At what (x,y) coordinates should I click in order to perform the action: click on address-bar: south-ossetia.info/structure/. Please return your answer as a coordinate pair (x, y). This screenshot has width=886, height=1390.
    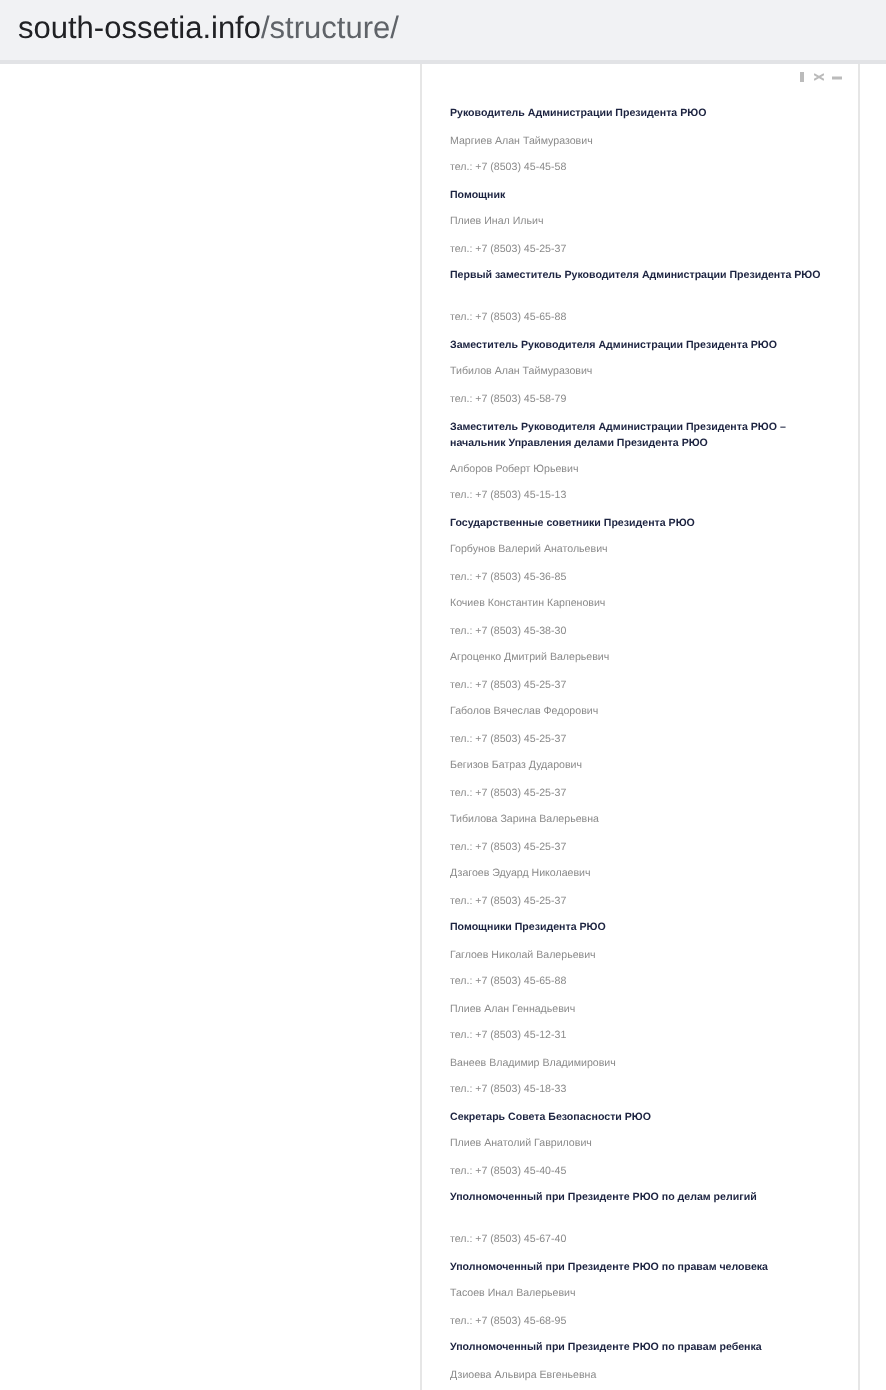
    Looking at the image, I should click on (443, 32).